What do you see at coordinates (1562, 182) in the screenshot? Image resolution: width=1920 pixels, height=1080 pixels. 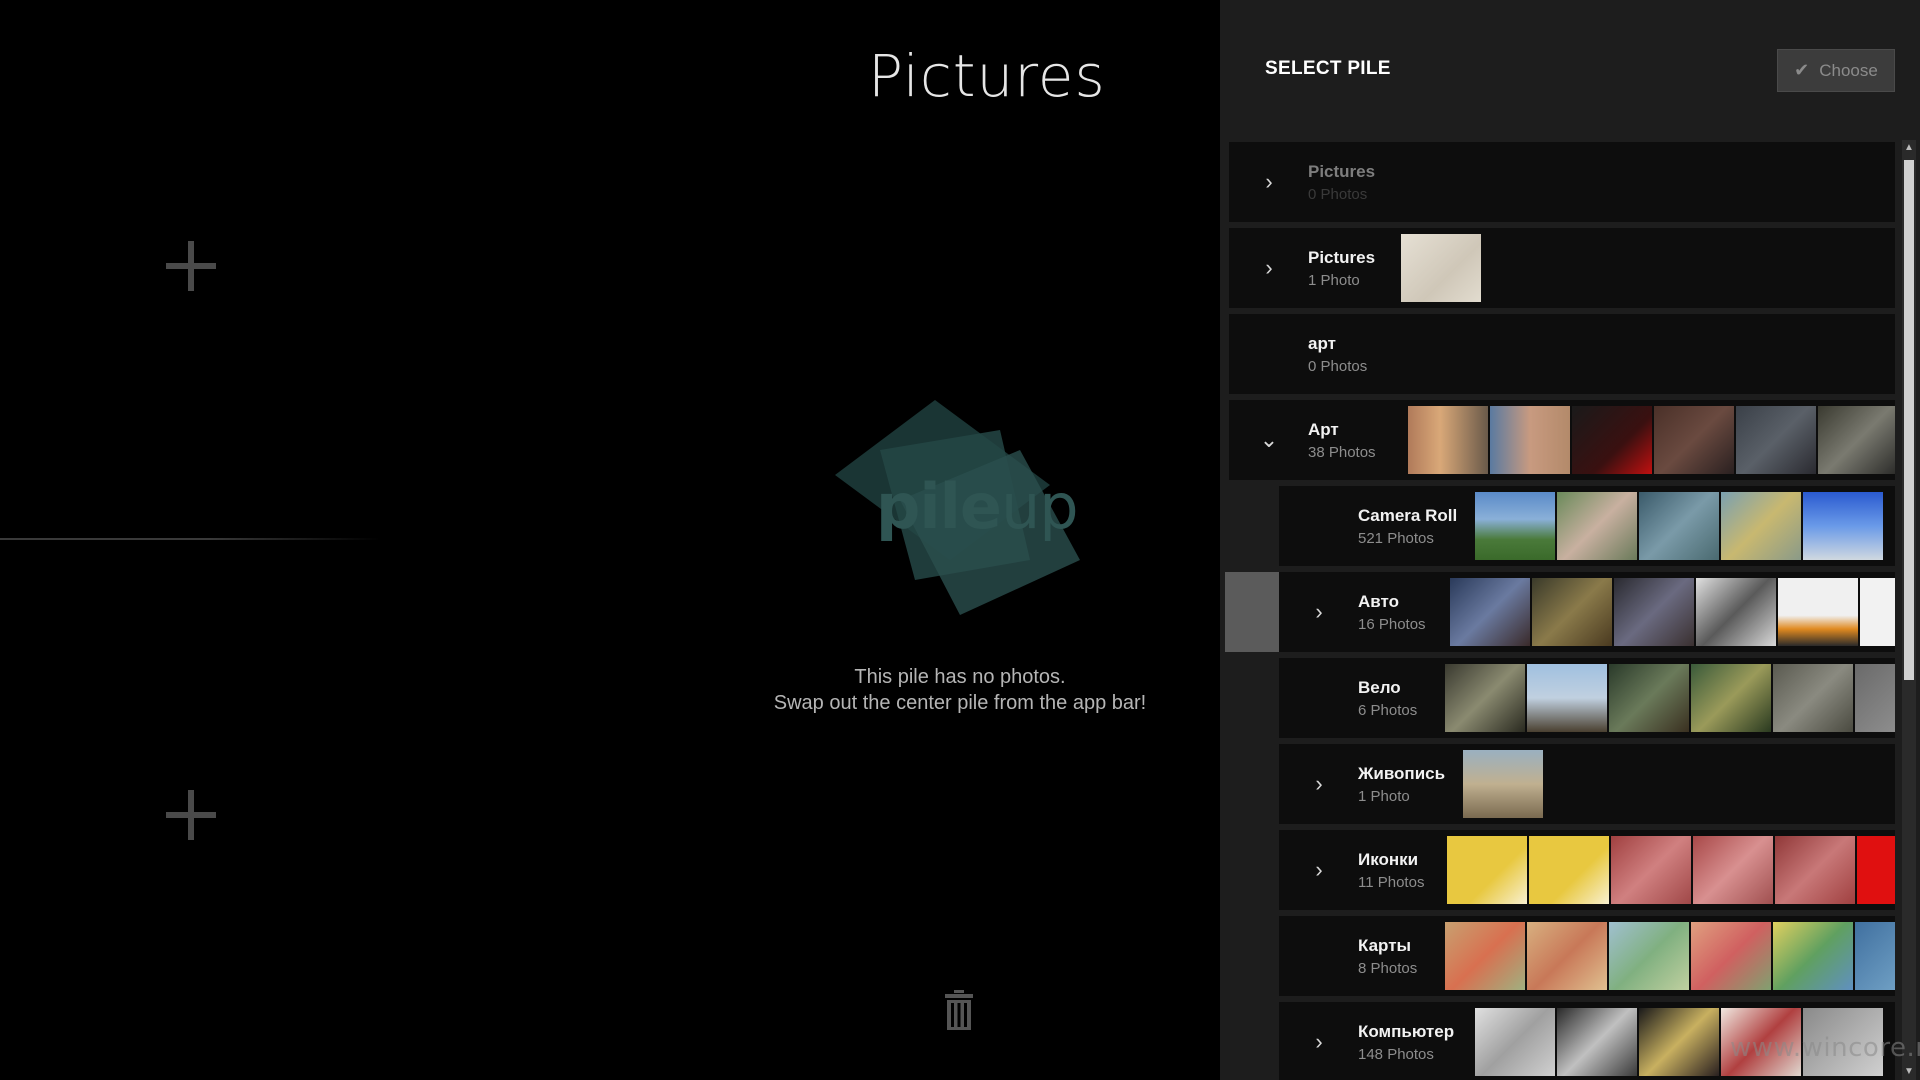 I see `pile-row: › Pictures 0 Photos` at bounding box center [1562, 182].